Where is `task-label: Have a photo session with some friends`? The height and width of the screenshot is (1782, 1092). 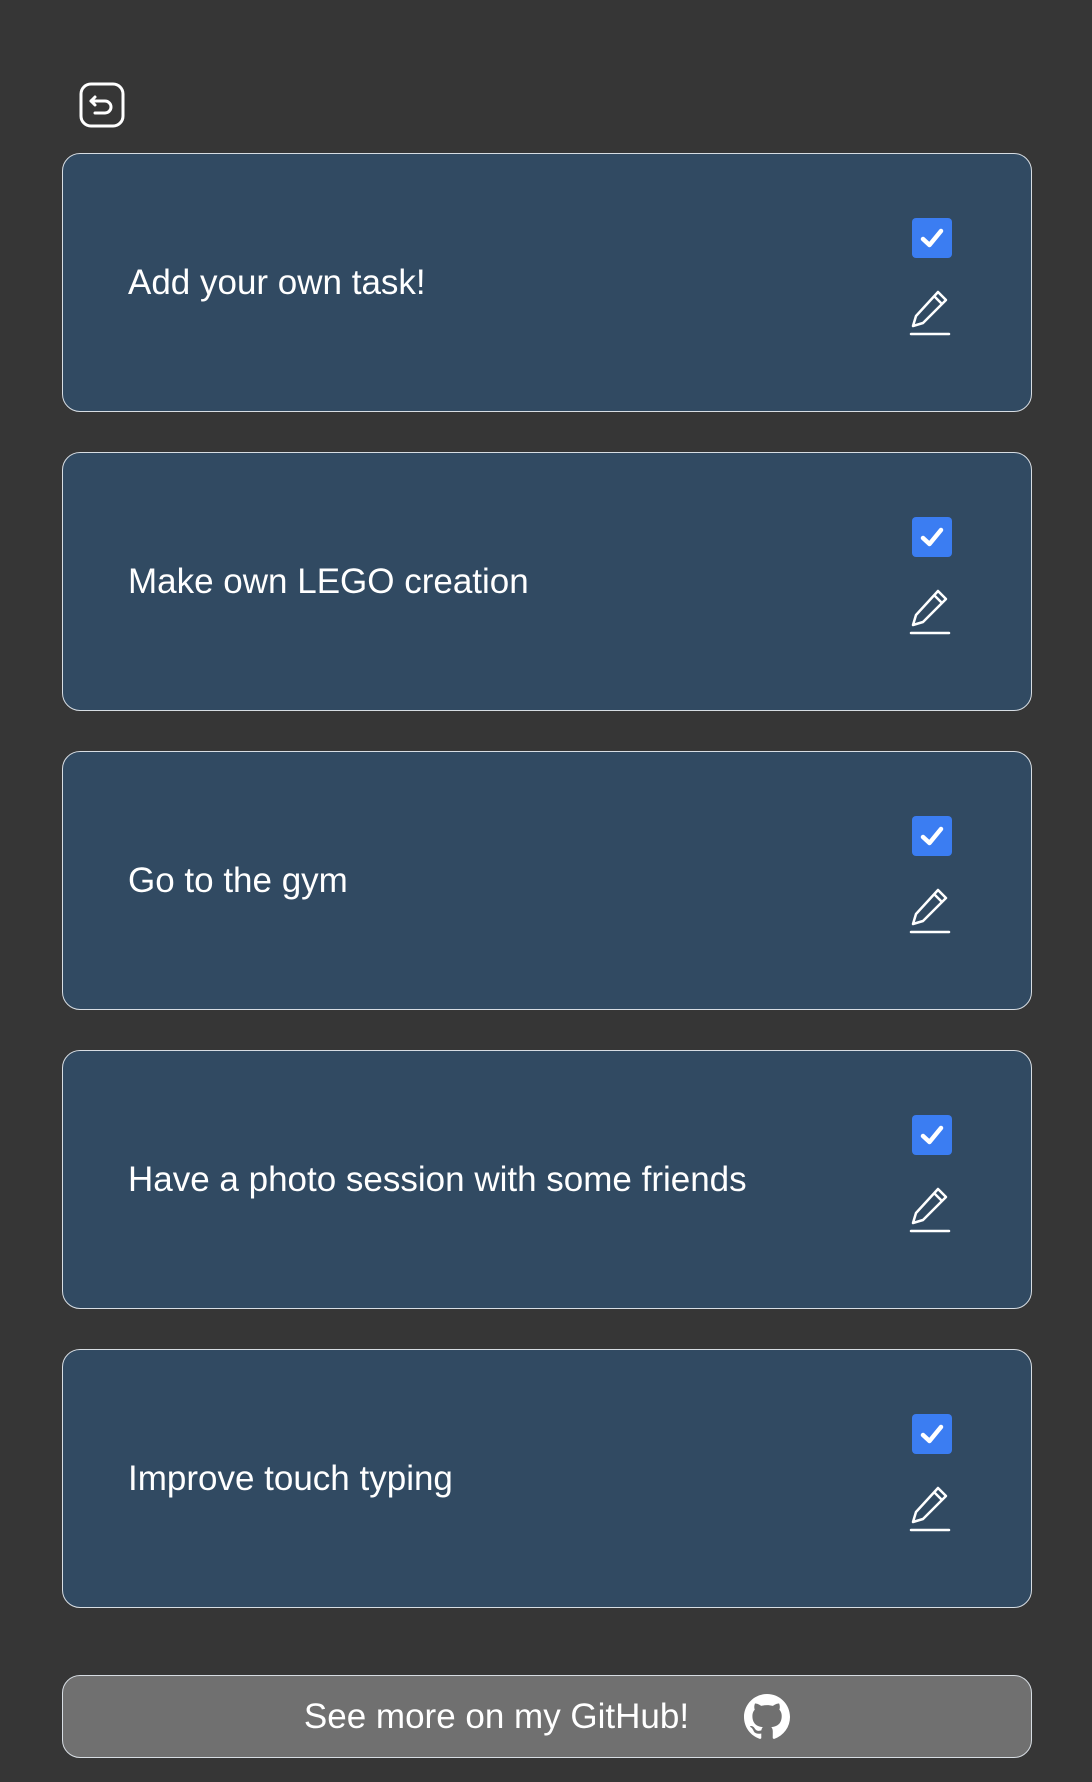 task-label: Have a photo session with some friends is located at coordinates (437, 1179).